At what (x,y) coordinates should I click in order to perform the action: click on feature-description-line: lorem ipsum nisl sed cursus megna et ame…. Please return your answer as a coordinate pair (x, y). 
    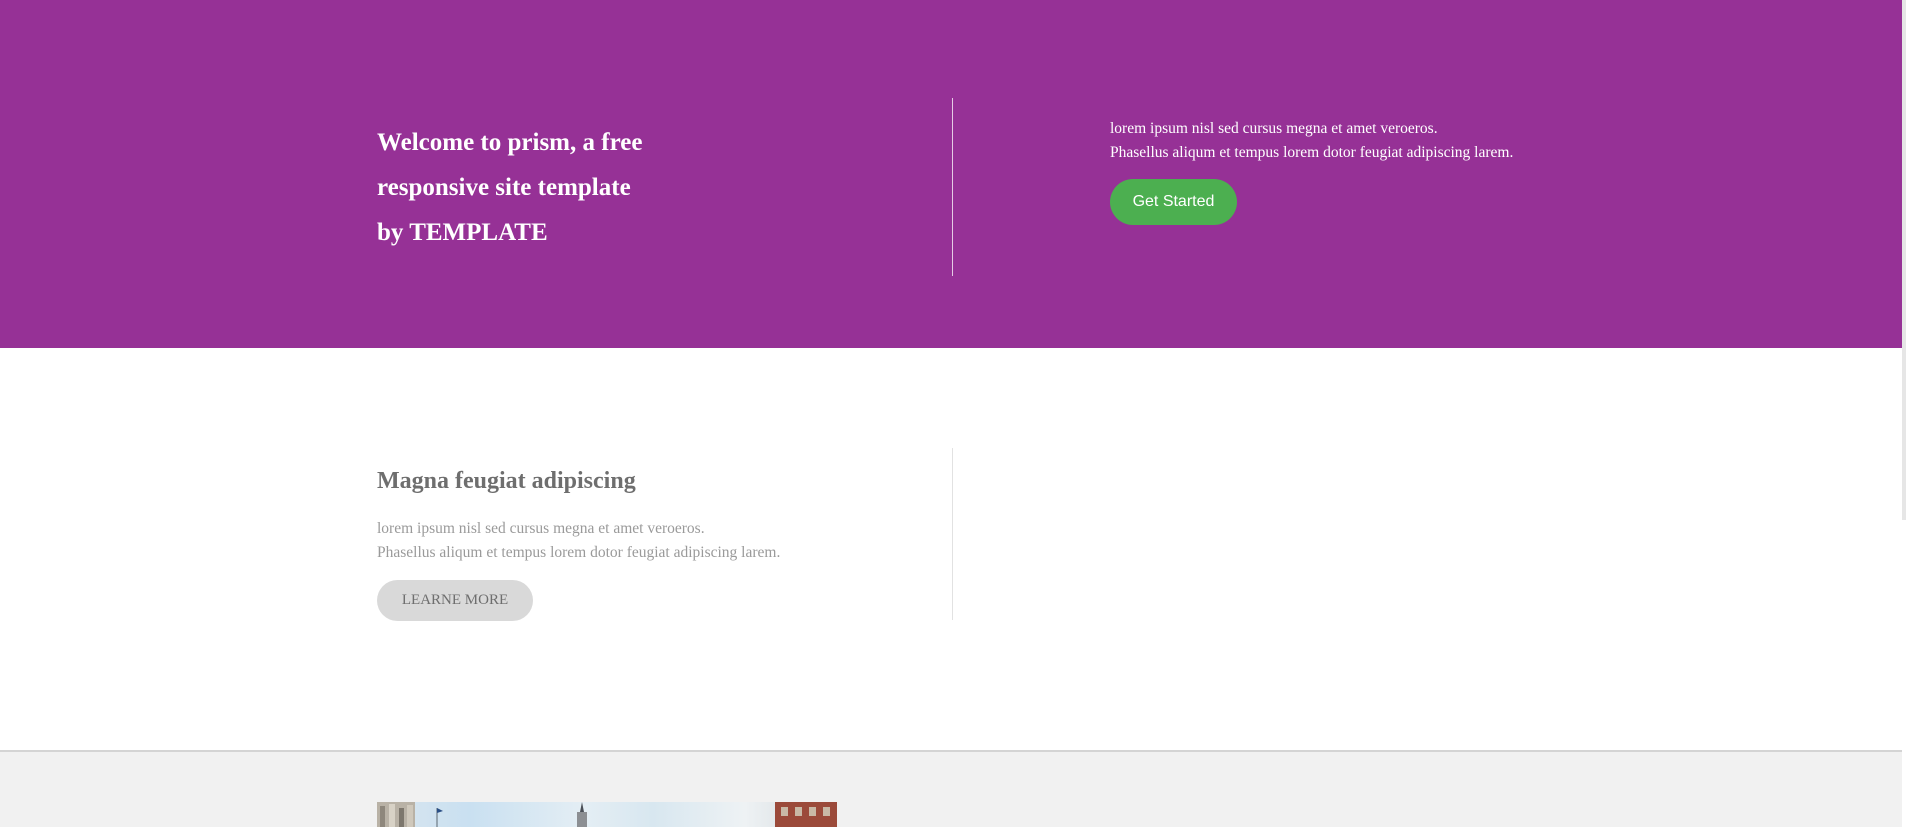
    Looking at the image, I should click on (541, 528).